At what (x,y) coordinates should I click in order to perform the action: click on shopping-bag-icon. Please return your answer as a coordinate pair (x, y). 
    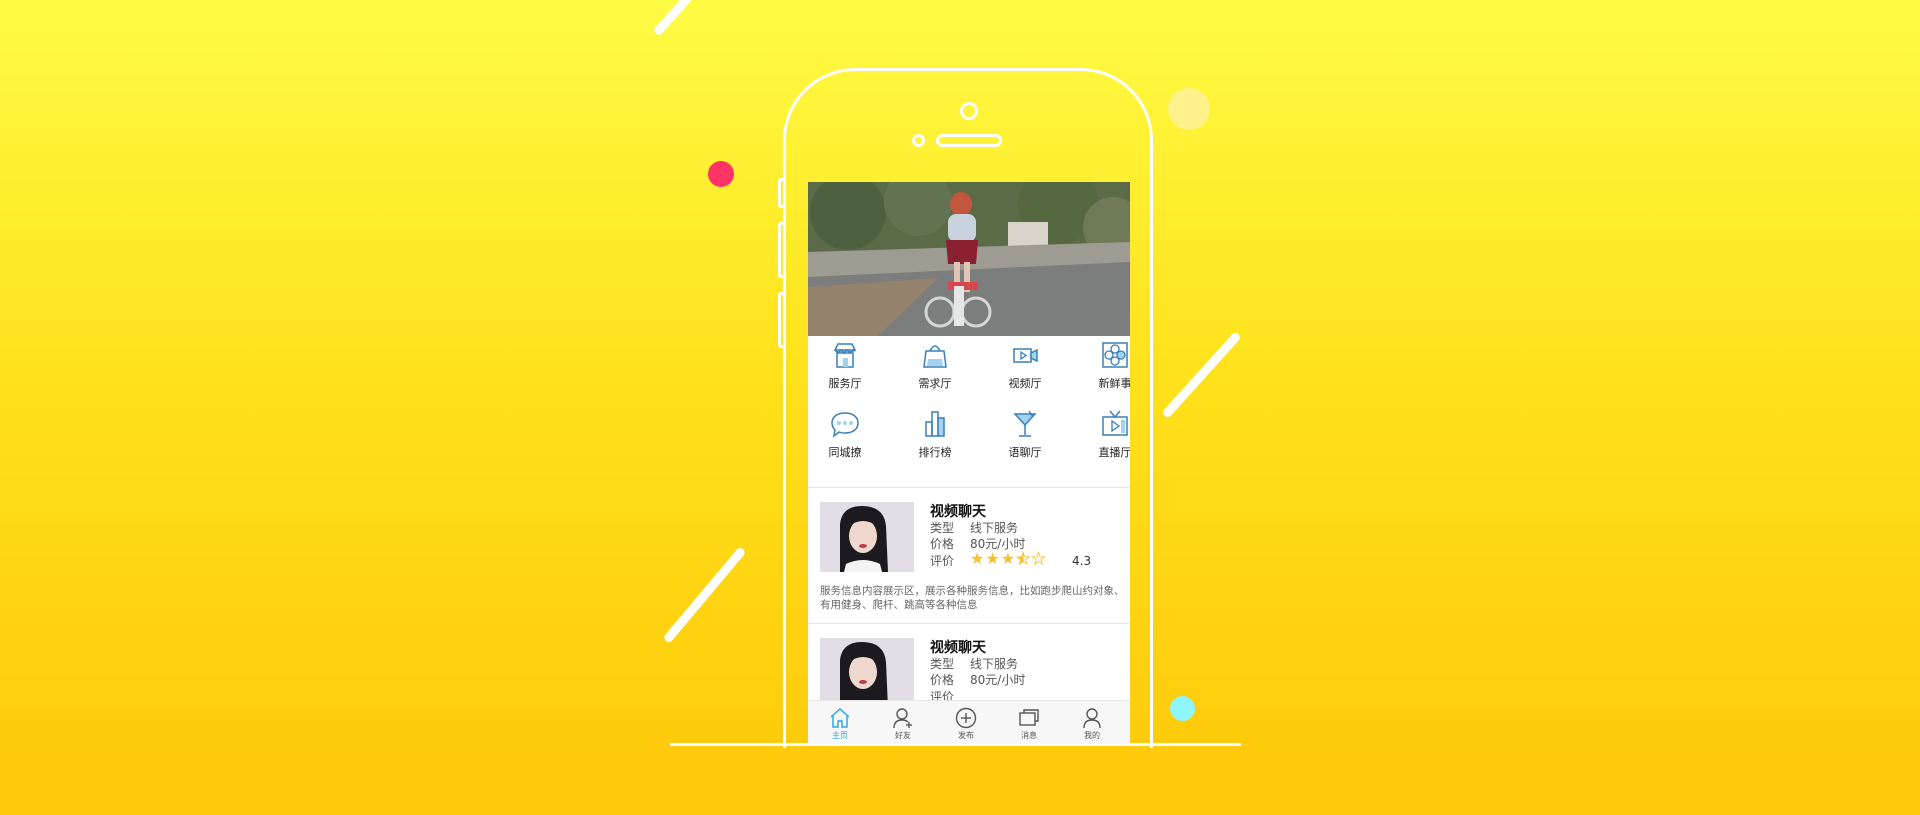
    Looking at the image, I should click on (935, 356).